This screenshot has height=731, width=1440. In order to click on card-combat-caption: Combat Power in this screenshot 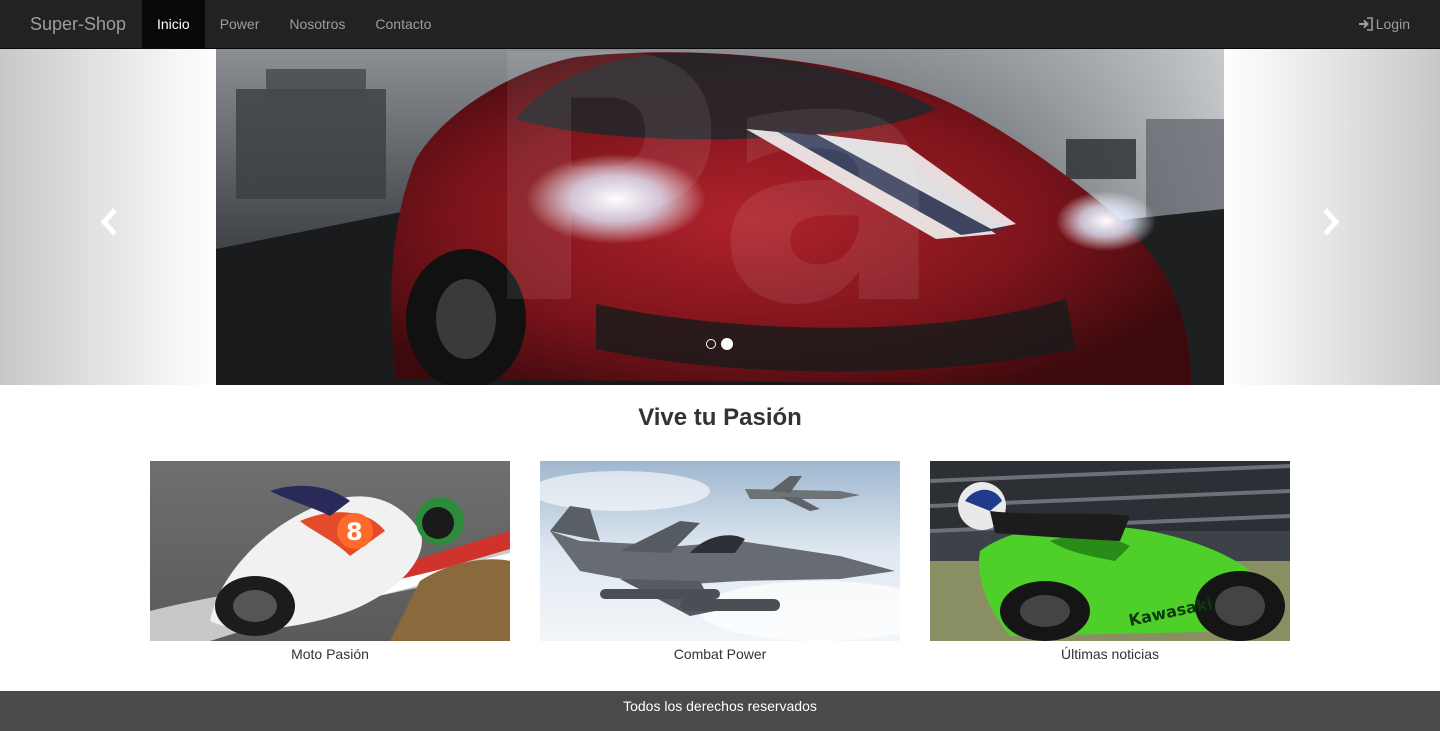, I will do `click(720, 654)`.